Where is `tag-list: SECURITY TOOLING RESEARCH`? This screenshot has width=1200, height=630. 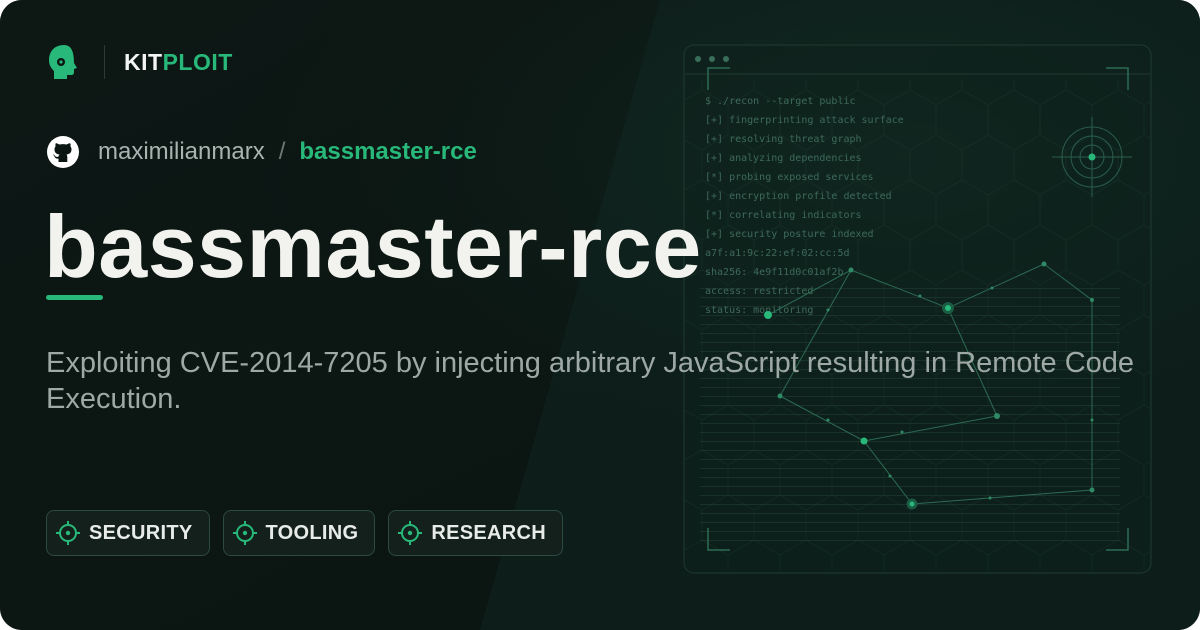 tag-list: SECURITY TOOLING RESEARCH is located at coordinates (311, 533).